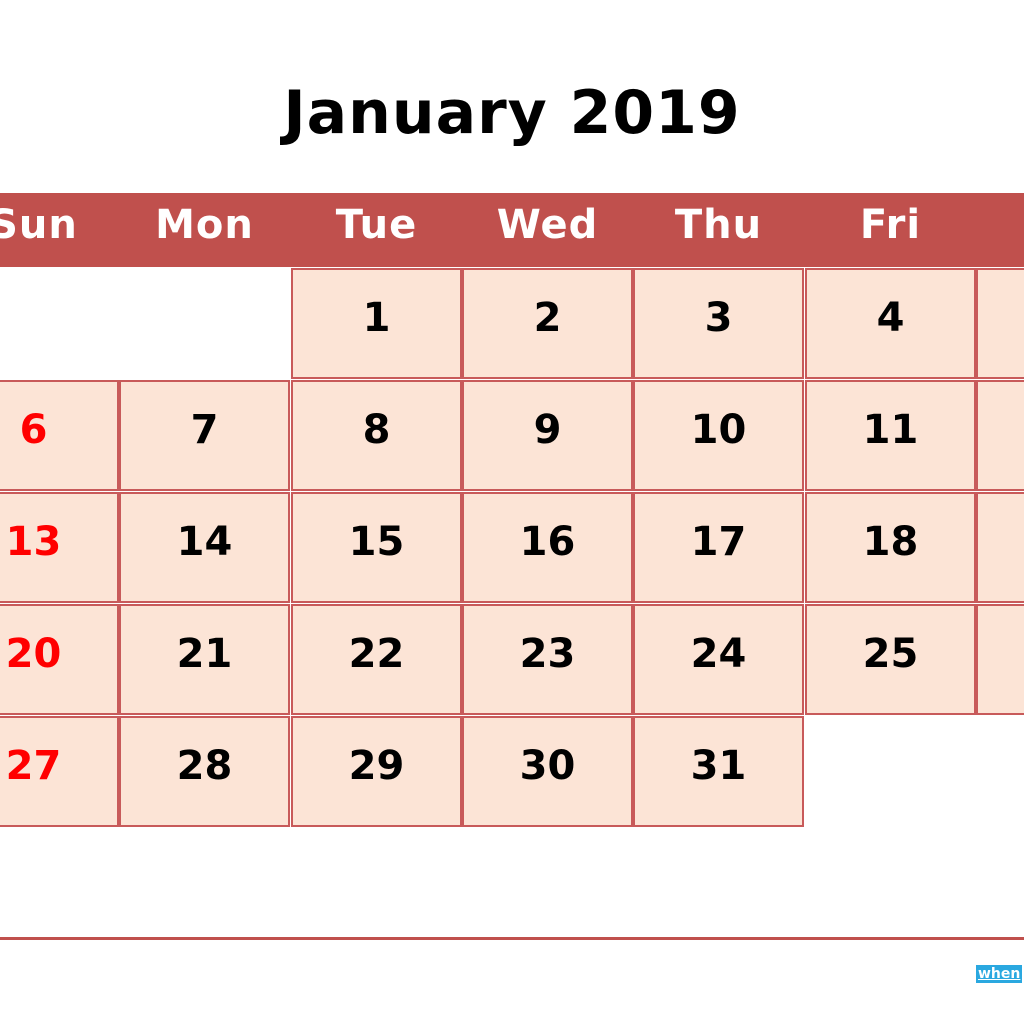  What do you see at coordinates (890, 547) in the screenshot?
I see `day-cell: 18` at bounding box center [890, 547].